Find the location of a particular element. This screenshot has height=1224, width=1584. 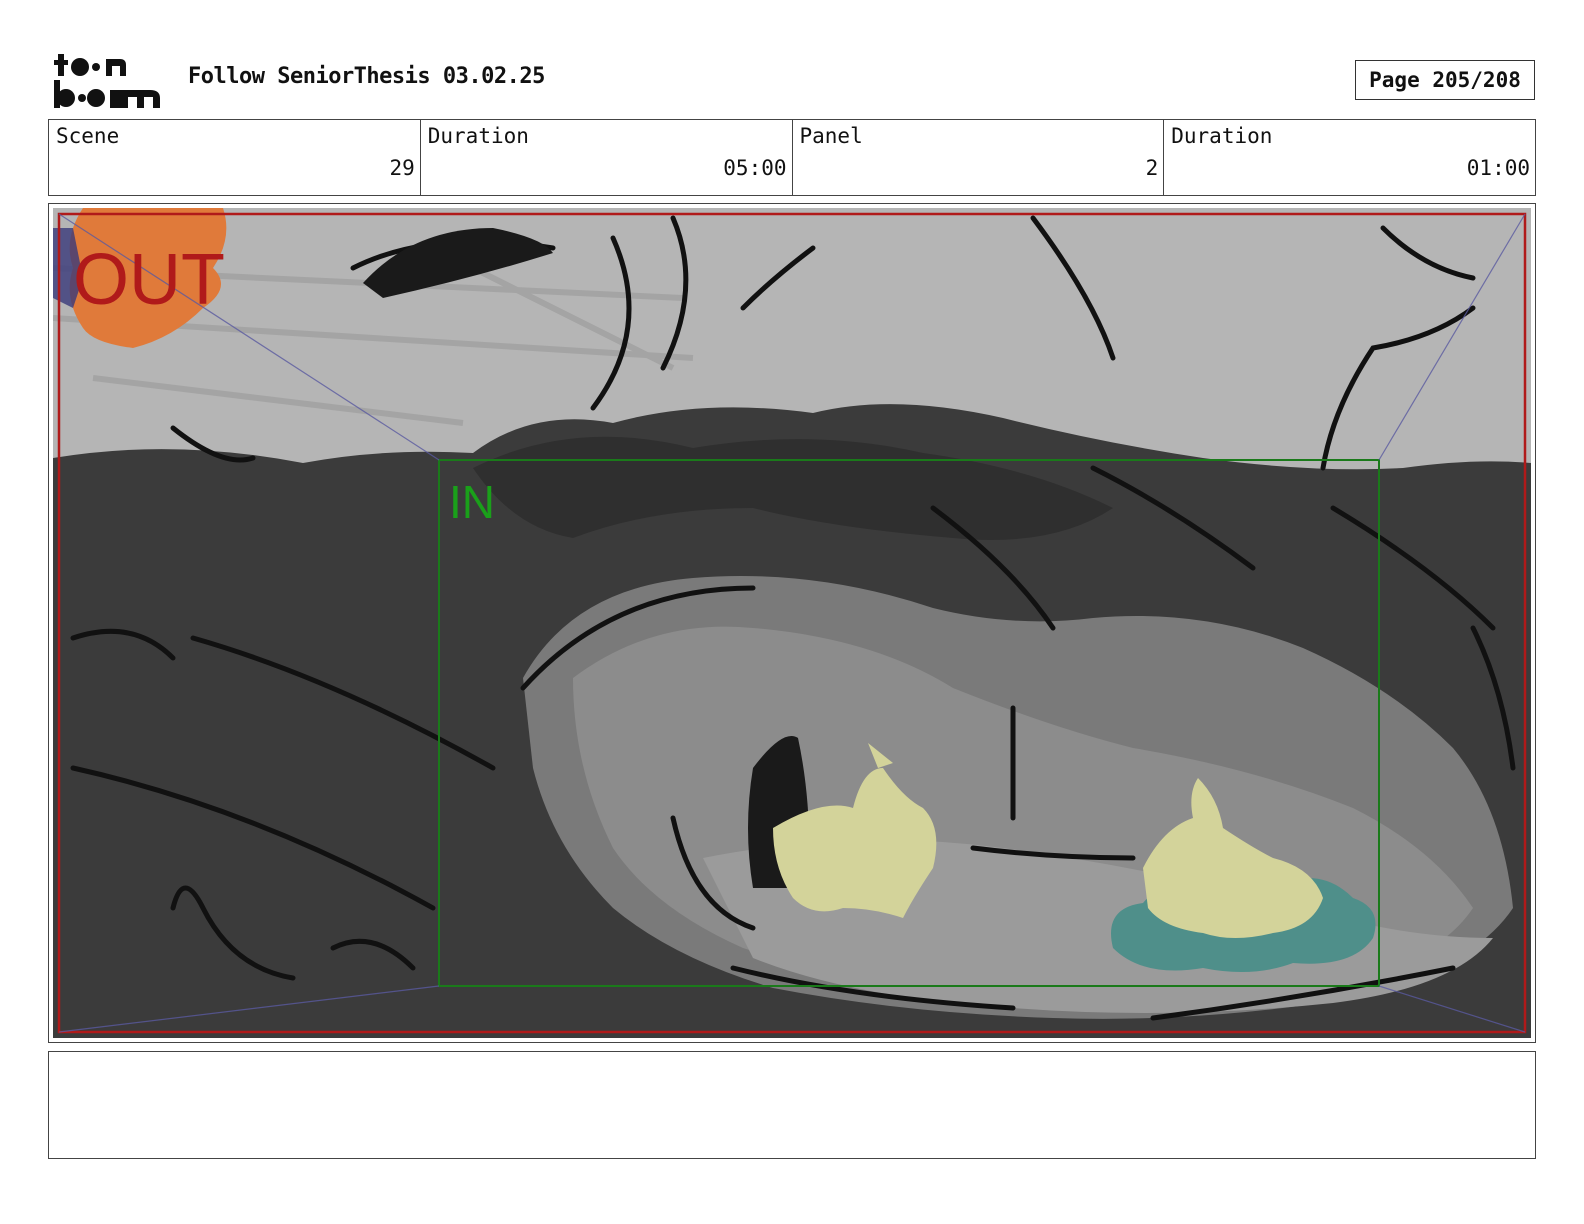

panel-value: 2 is located at coordinates (1152, 168).